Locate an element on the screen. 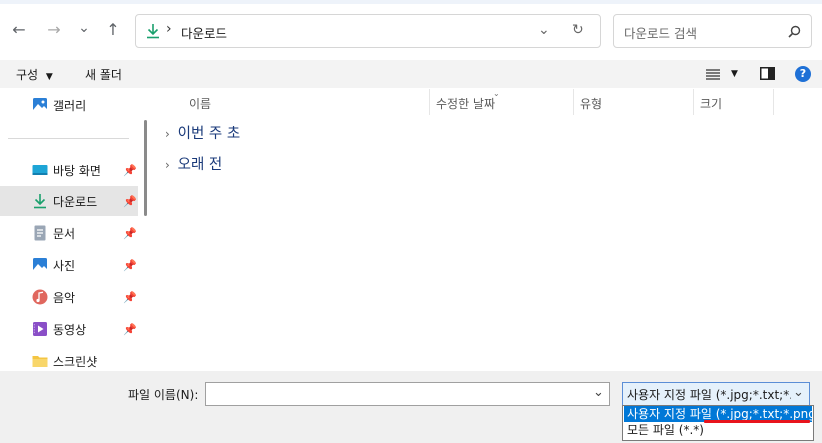 The width and height of the screenshot is (822, 443). filename-label: 파일 이름(N): is located at coordinates (163, 395).